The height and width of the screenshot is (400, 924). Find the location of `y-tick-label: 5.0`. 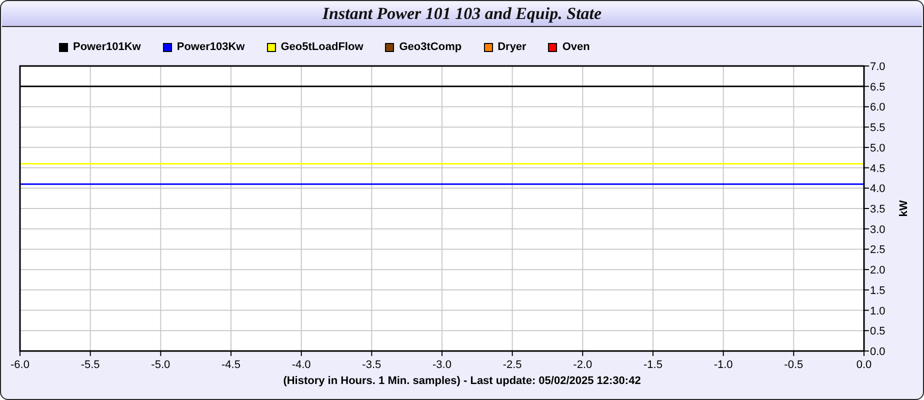

y-tick-label: 5.0 is located at coordinates (878, 148).